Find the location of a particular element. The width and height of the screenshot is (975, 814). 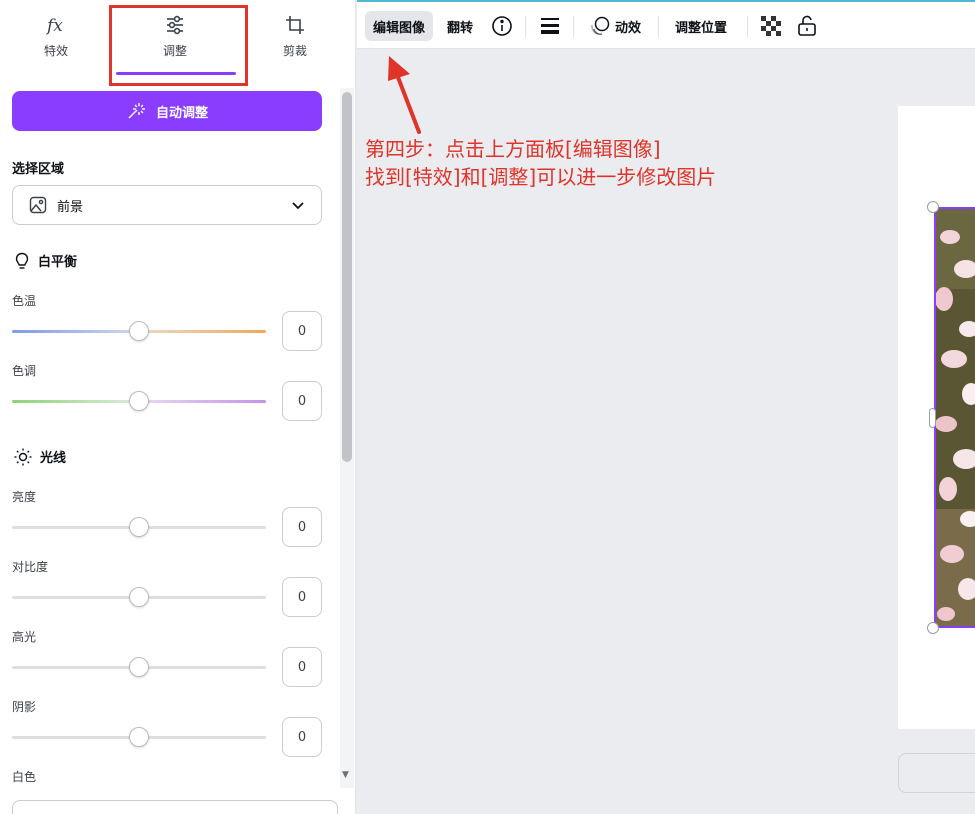

annotation-line-2: 找到[特效]和[调整]可以进一步修改图片 is located at coordinates (541, 177).